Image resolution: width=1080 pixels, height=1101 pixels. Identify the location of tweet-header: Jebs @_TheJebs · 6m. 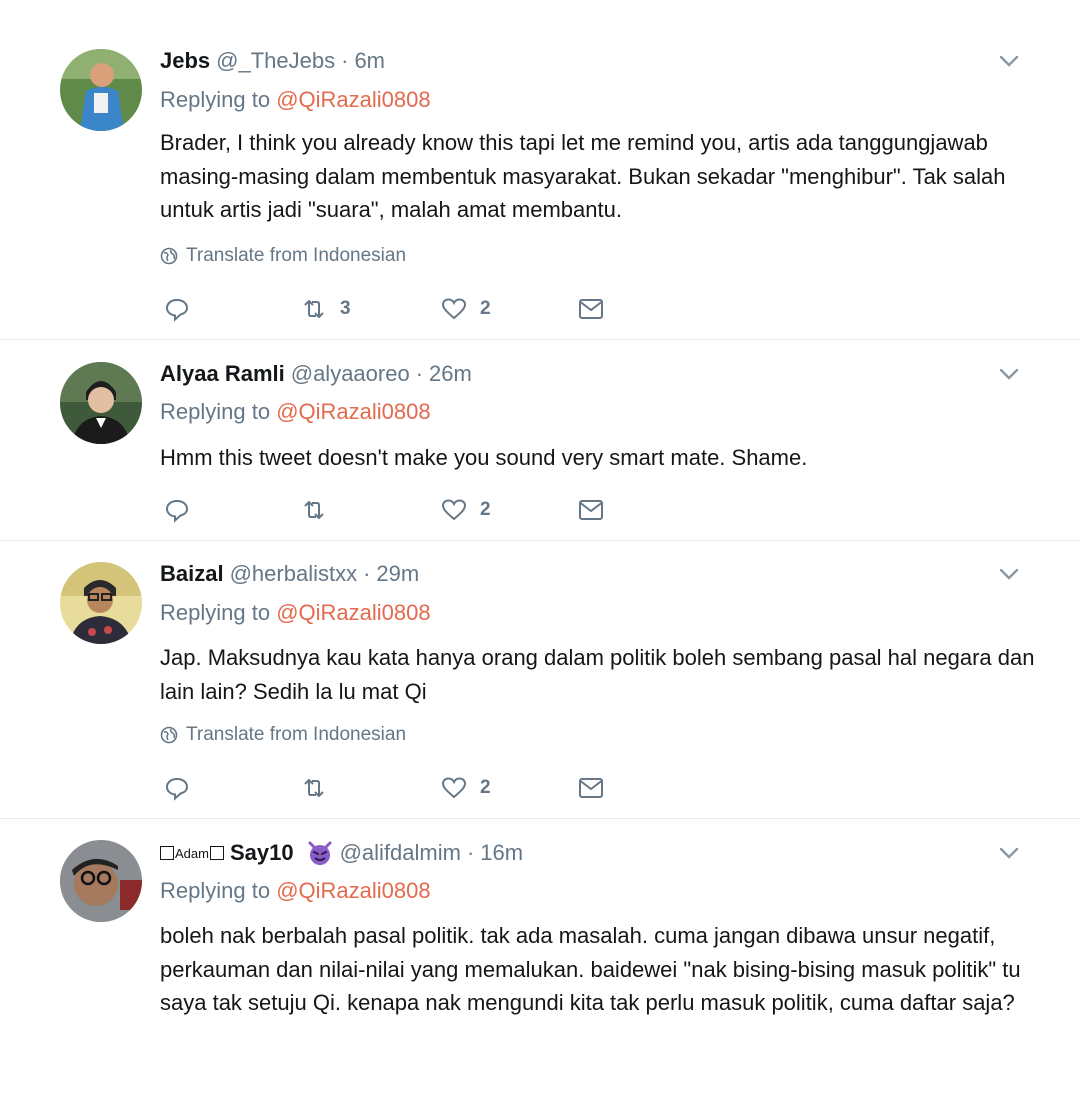
(272, 61).